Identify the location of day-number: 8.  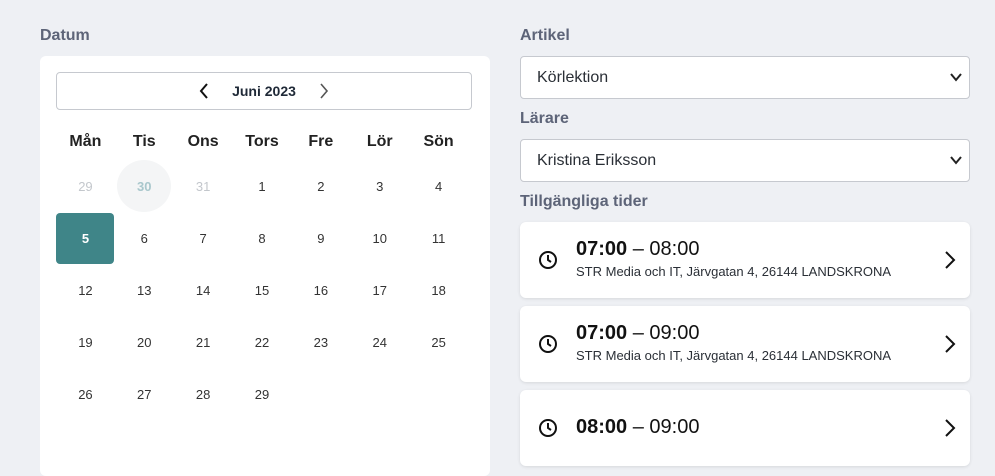
(262, 238).